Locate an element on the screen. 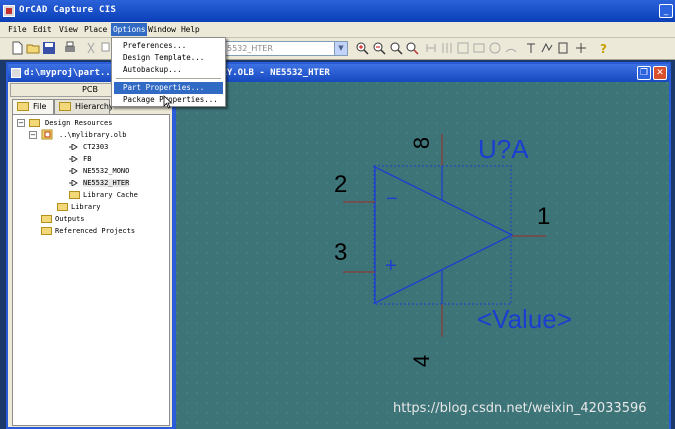 The height and width of the screenshot is (429, 675). pin-3-number: 3 is located at coordinates (341, 252).